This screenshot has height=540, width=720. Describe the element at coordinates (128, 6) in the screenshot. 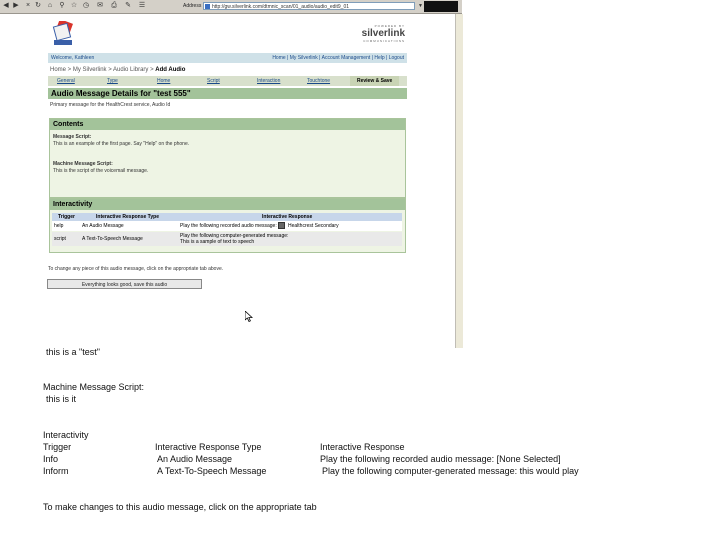

I see `edit-icon: ✎` at that location.